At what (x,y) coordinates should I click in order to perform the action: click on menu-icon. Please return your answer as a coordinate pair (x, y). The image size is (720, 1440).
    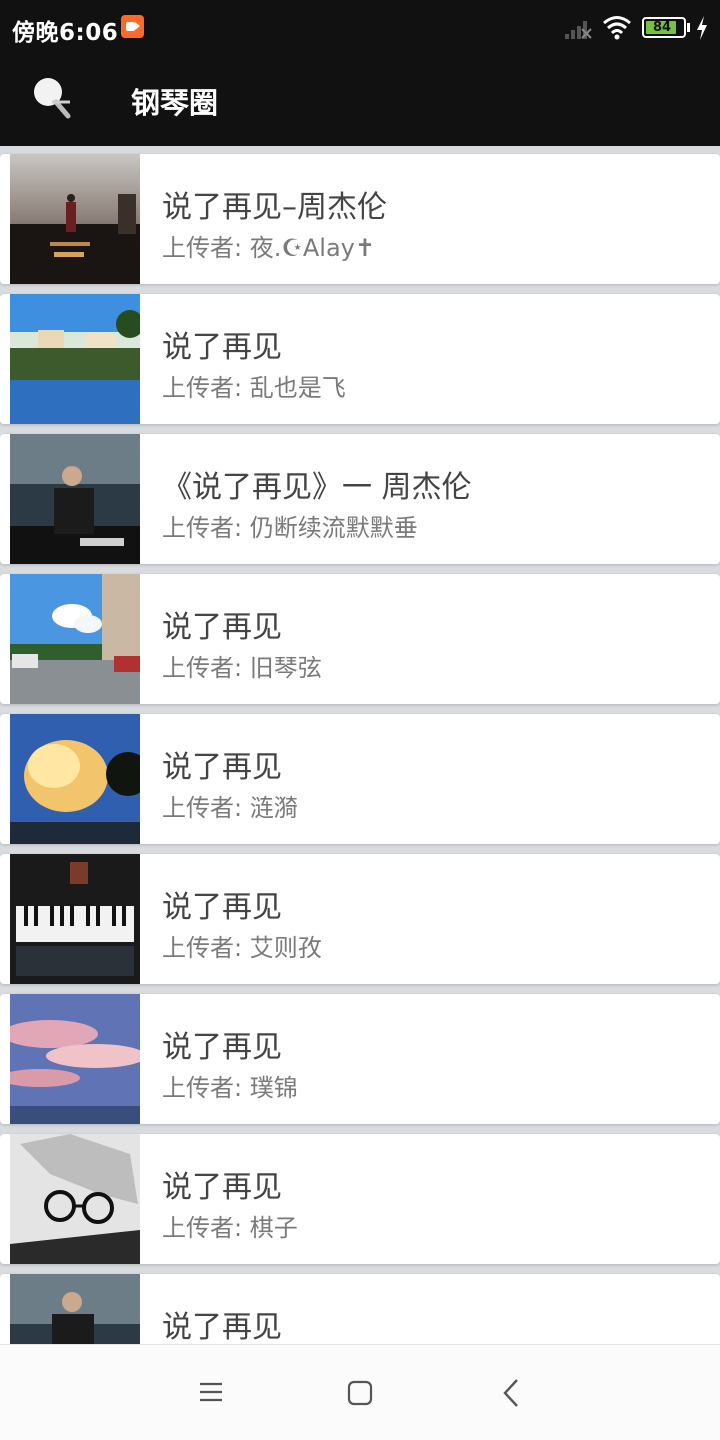
    Looking at the image, I should click on (211, 1392).